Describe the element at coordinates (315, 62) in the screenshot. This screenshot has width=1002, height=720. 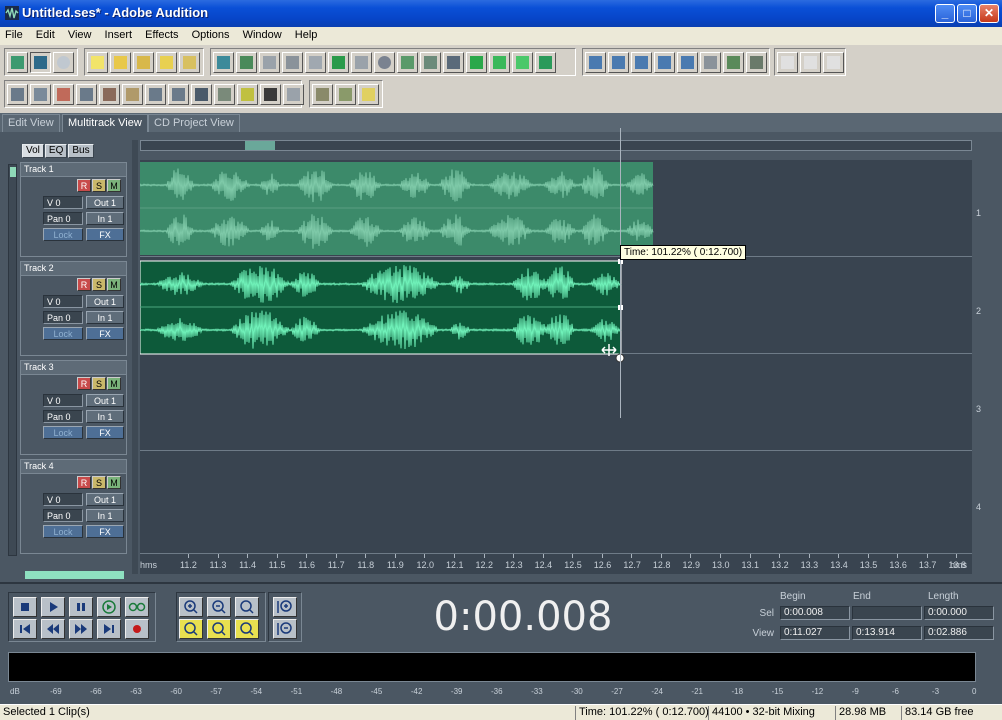
I see `scissors-button` at that location.